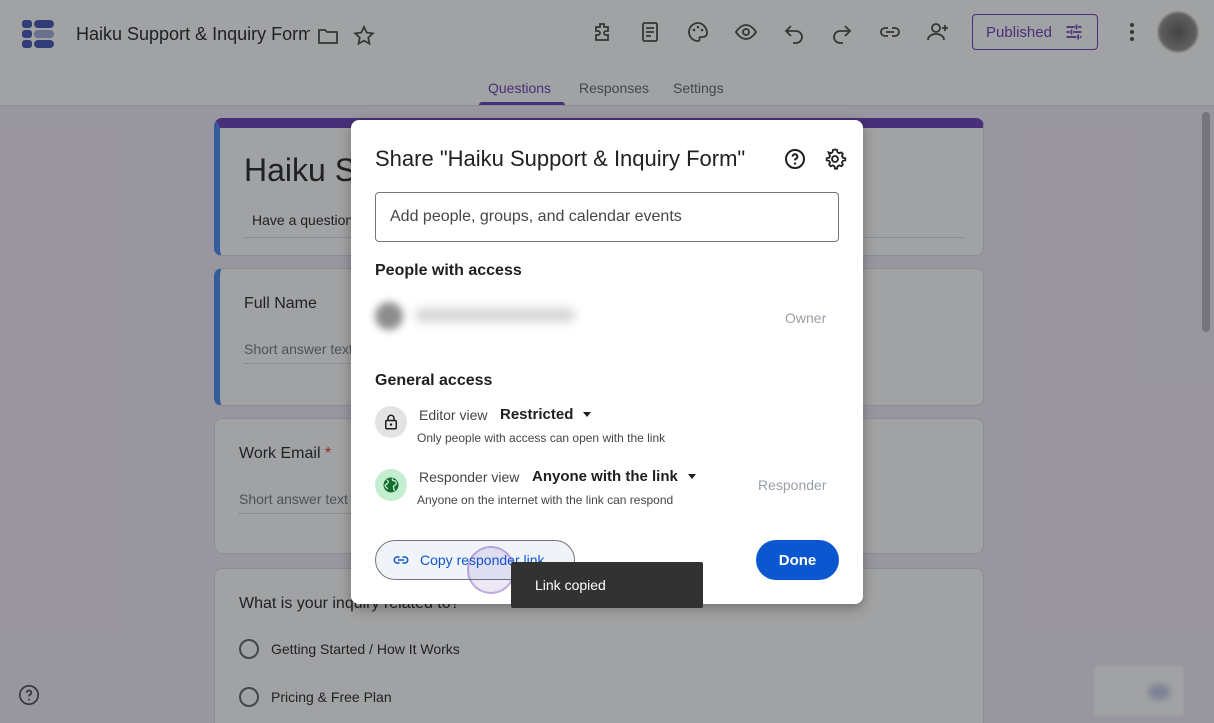 The width and height of the screenshot is (1214, 723). I want to click on page-scrollbar, so click(1206, 222).